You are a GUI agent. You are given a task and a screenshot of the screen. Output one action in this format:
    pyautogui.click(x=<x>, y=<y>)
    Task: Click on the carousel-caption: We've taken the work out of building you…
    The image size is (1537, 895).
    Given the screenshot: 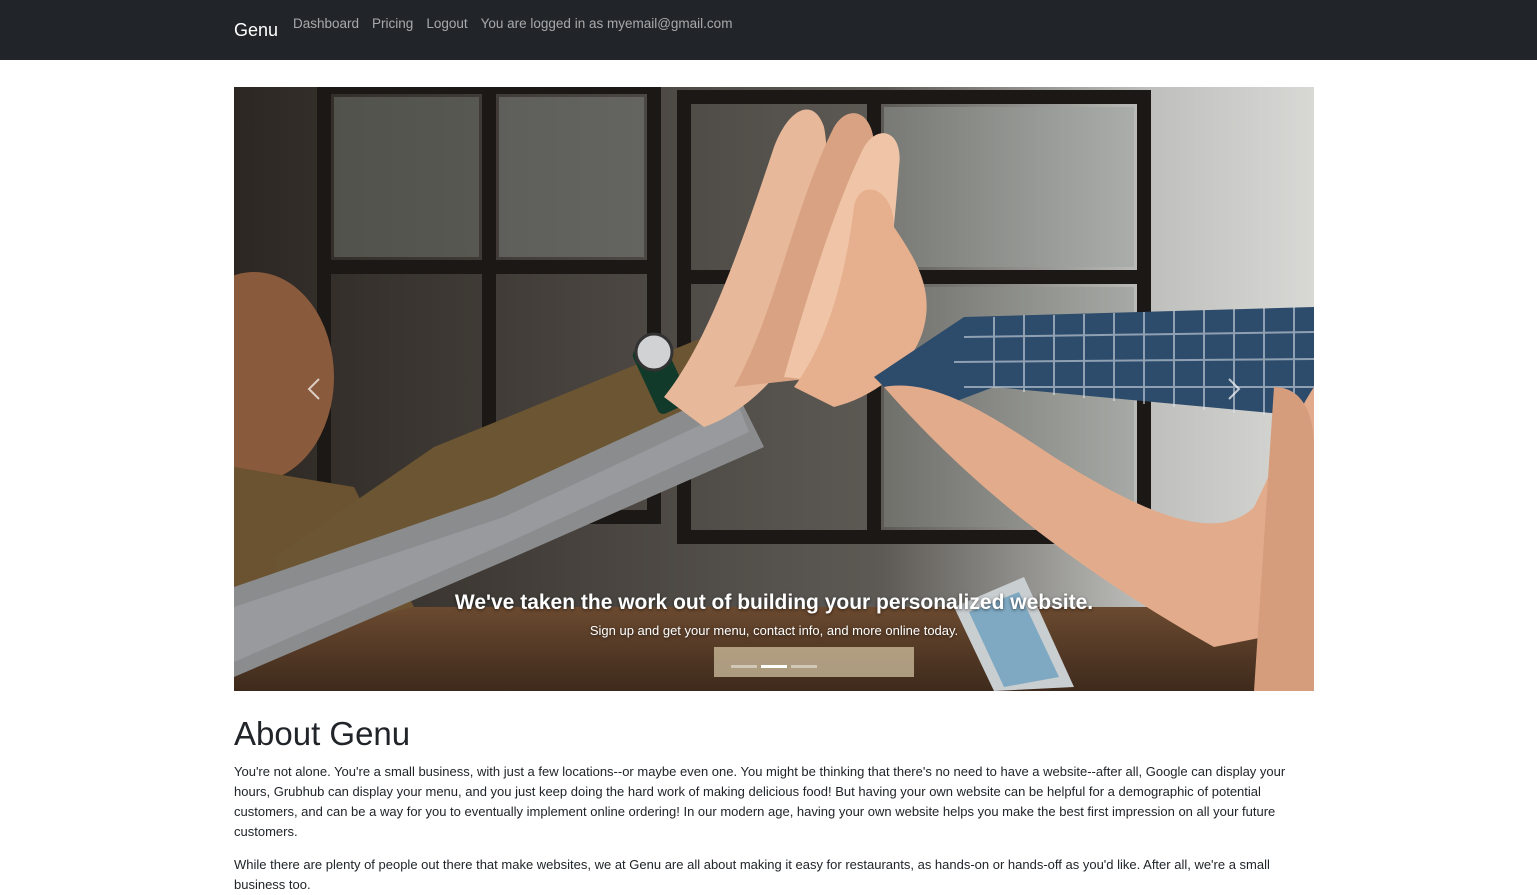 What is the action you would take?
    pyautogui.click(x=774, y=614)
    